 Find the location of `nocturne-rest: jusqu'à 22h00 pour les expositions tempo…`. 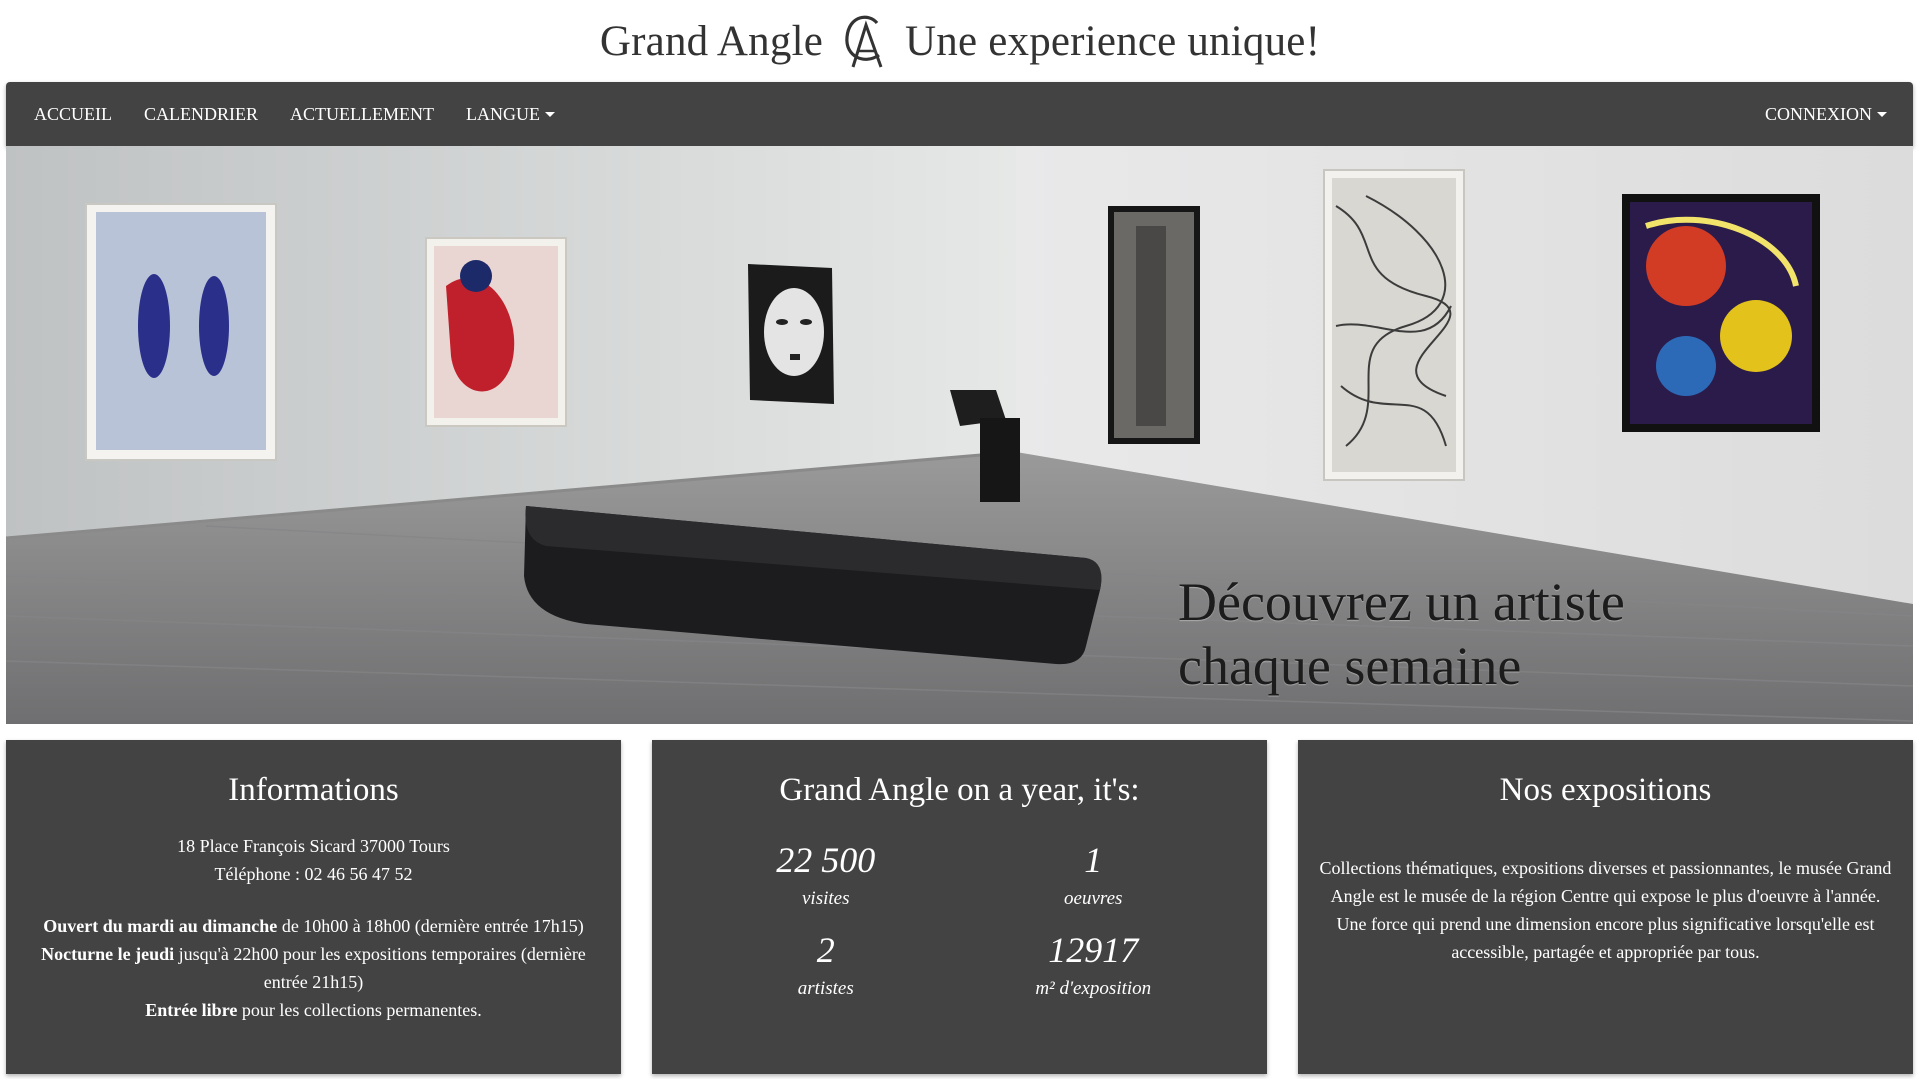

nocturne-rest: jusqu'à 22h00 pour les expositions tempo… is located at coordinates (380, 968).